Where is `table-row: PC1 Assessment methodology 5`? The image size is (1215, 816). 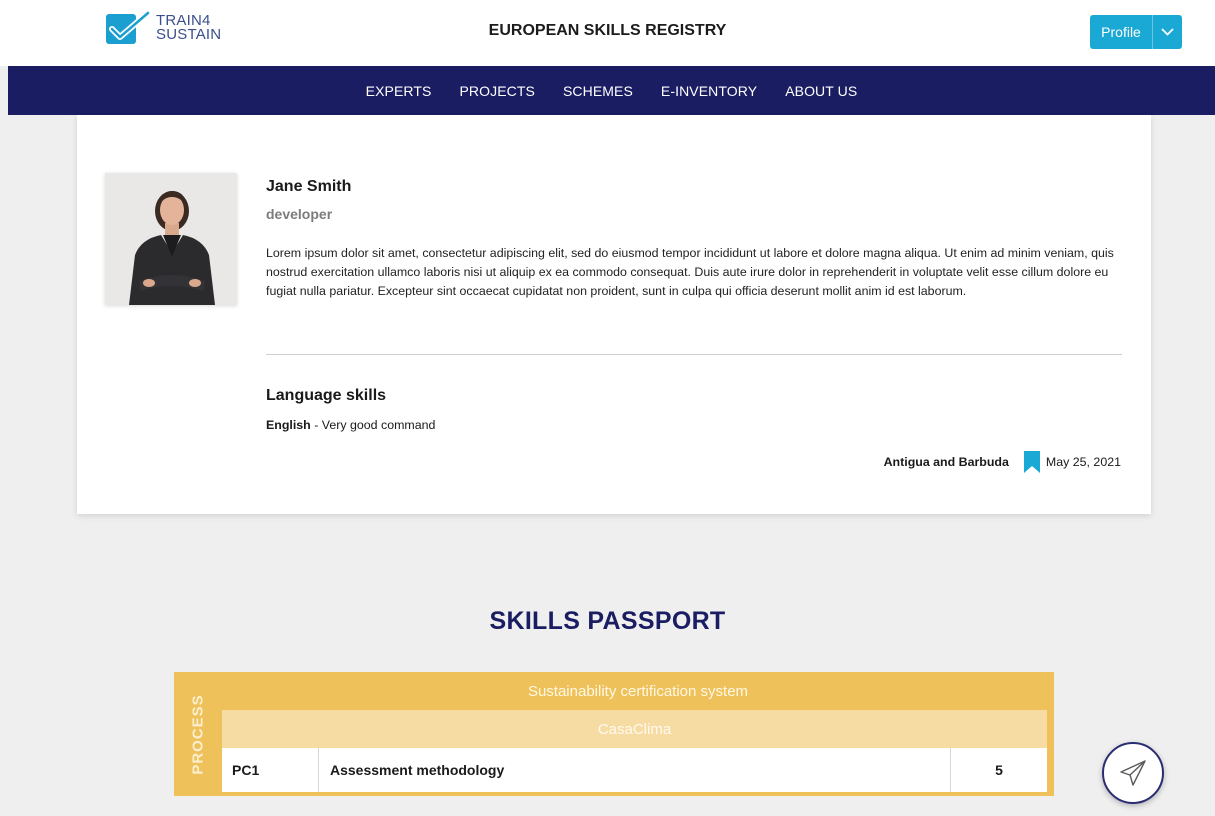
table-row: PC1 Assessment methodology 5 is located at coordinates (634, 770).